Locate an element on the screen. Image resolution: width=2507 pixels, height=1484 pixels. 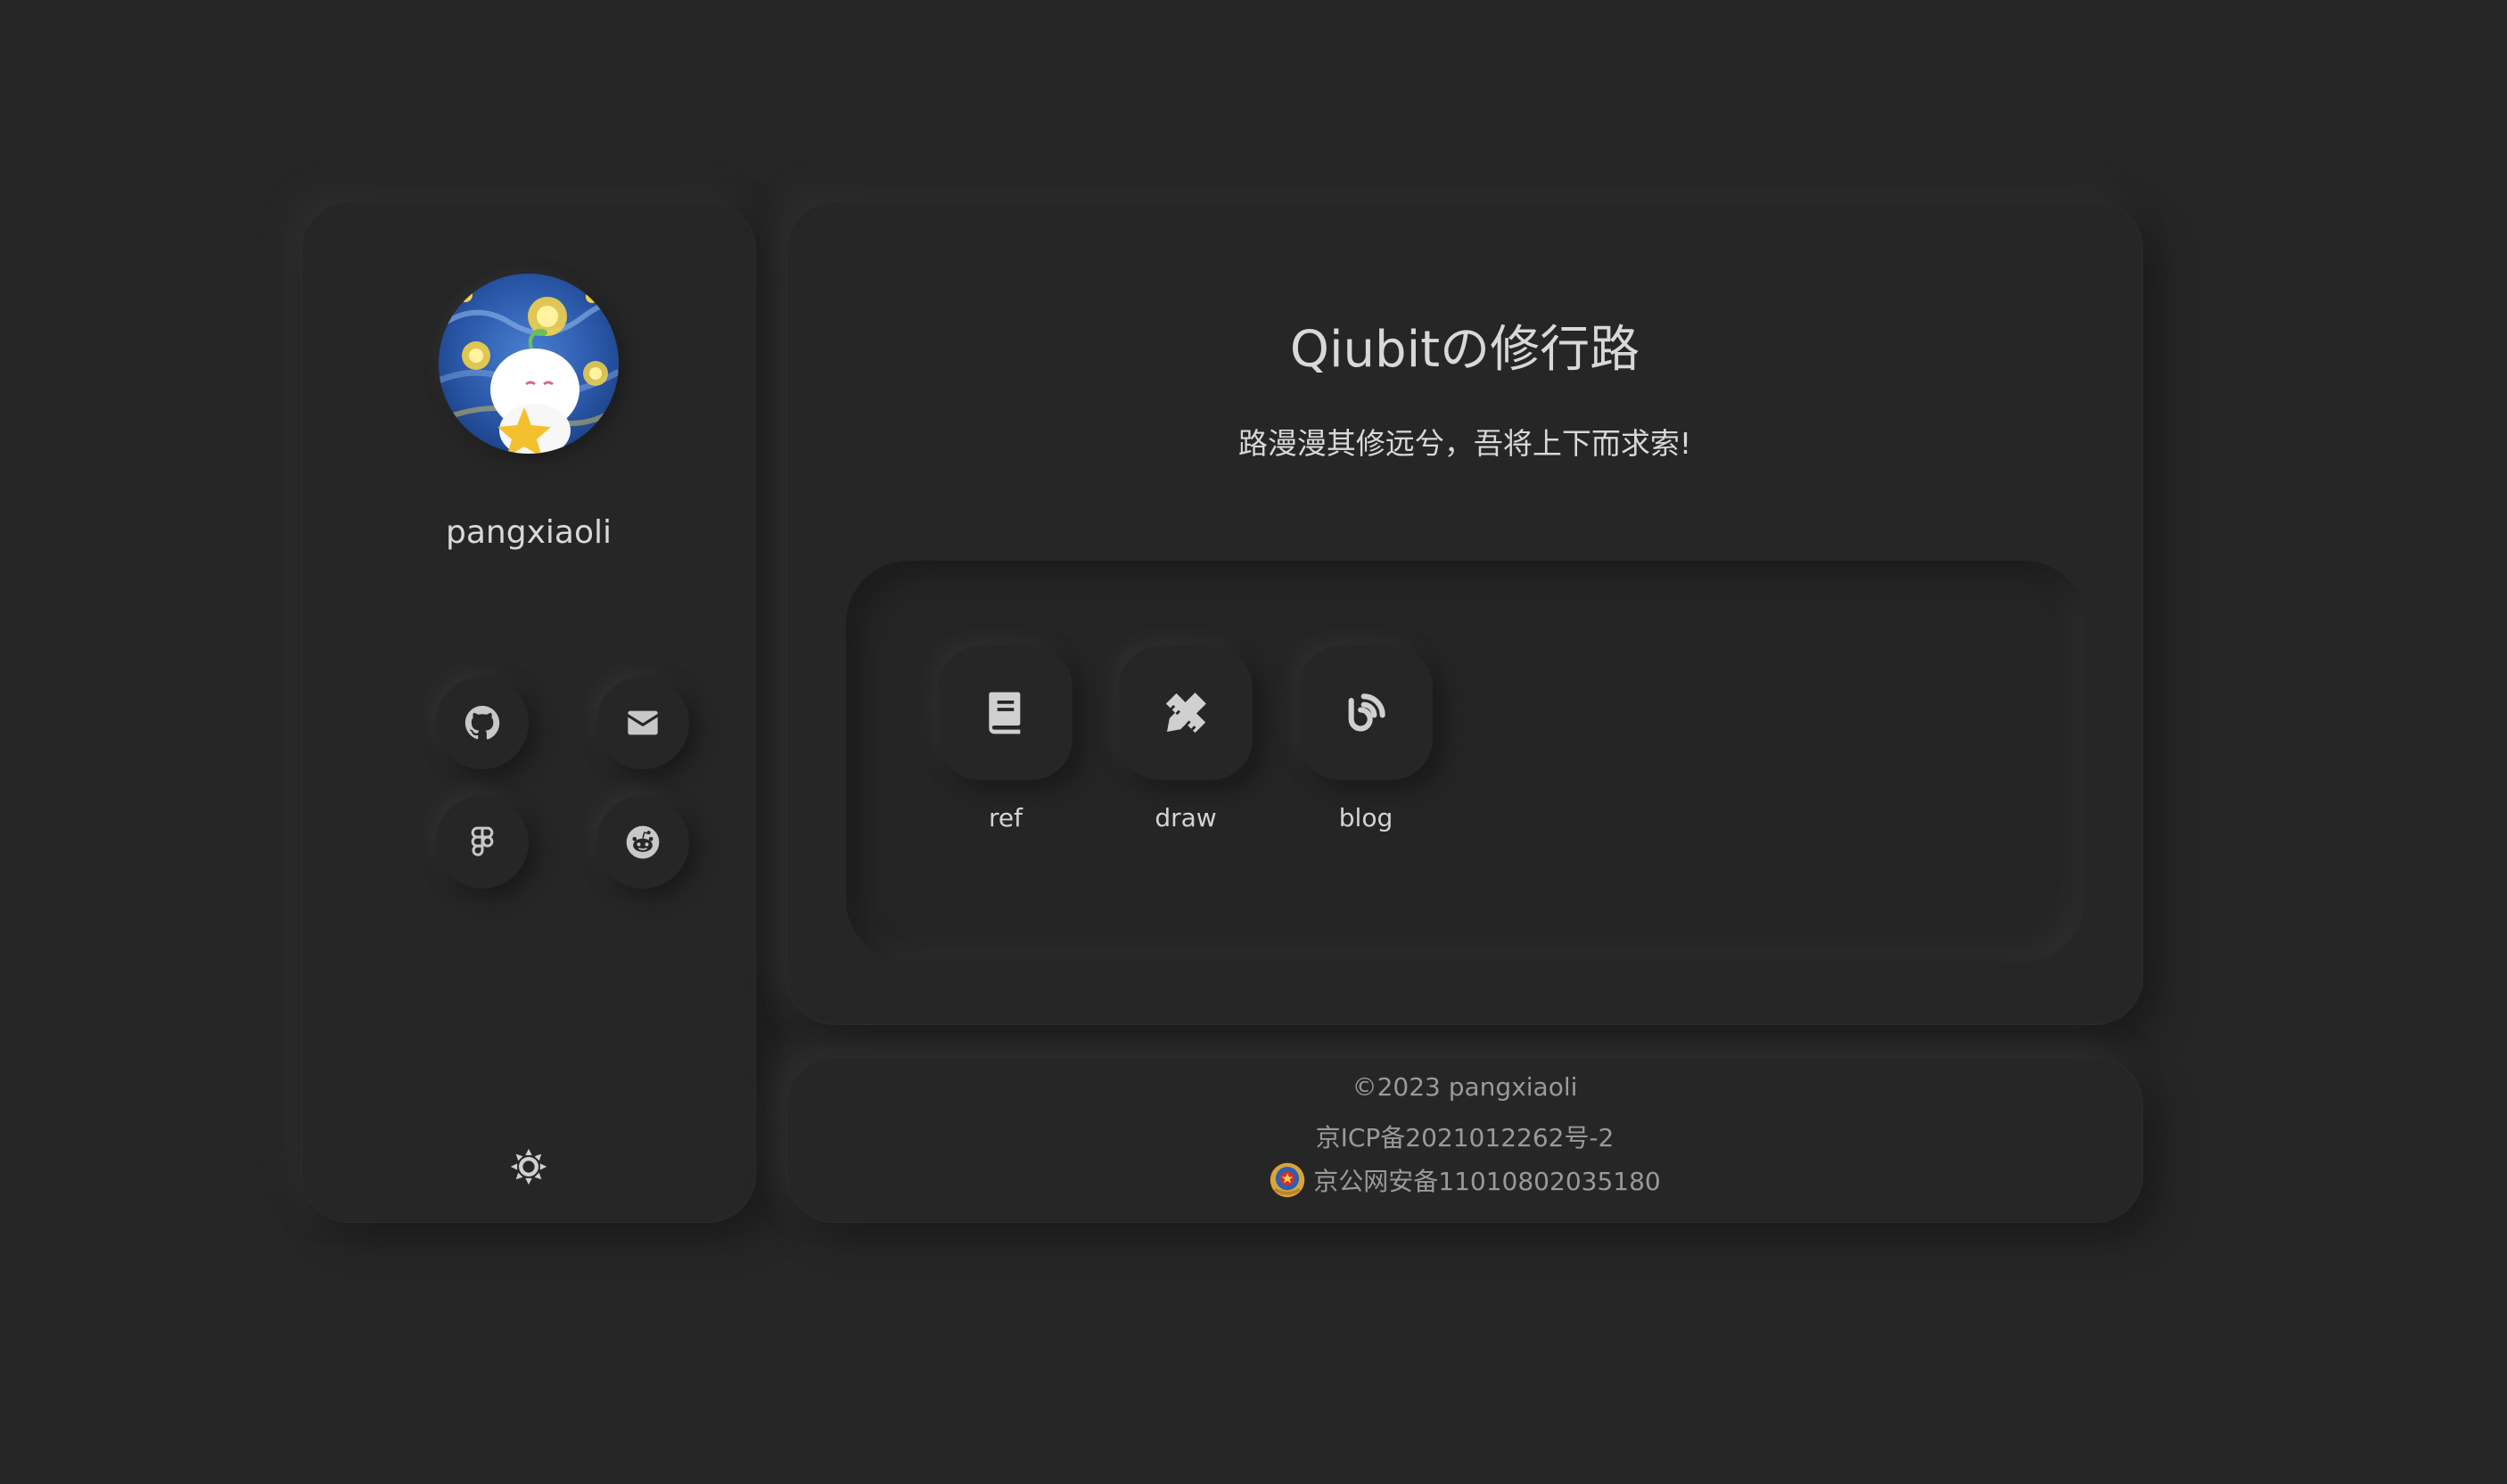
github-button is located at coordinates (482, 722).